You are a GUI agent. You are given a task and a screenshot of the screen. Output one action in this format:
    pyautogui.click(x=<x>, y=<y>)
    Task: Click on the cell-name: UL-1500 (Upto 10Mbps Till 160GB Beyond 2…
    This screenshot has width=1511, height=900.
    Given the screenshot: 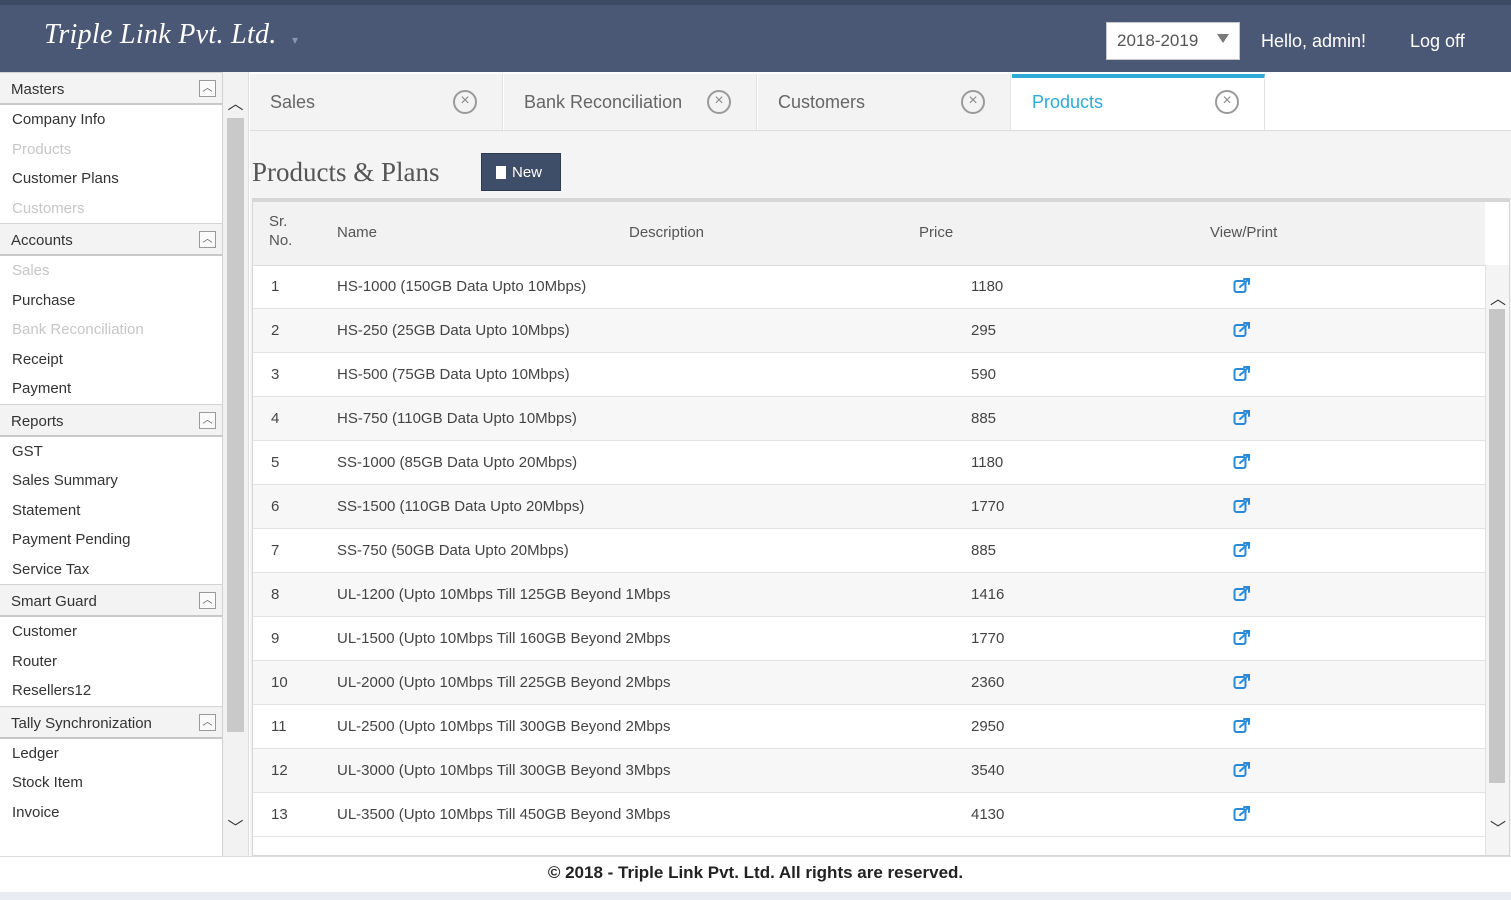 What is the action you would take?
    pyautogui.click(x=504, y=638)
    